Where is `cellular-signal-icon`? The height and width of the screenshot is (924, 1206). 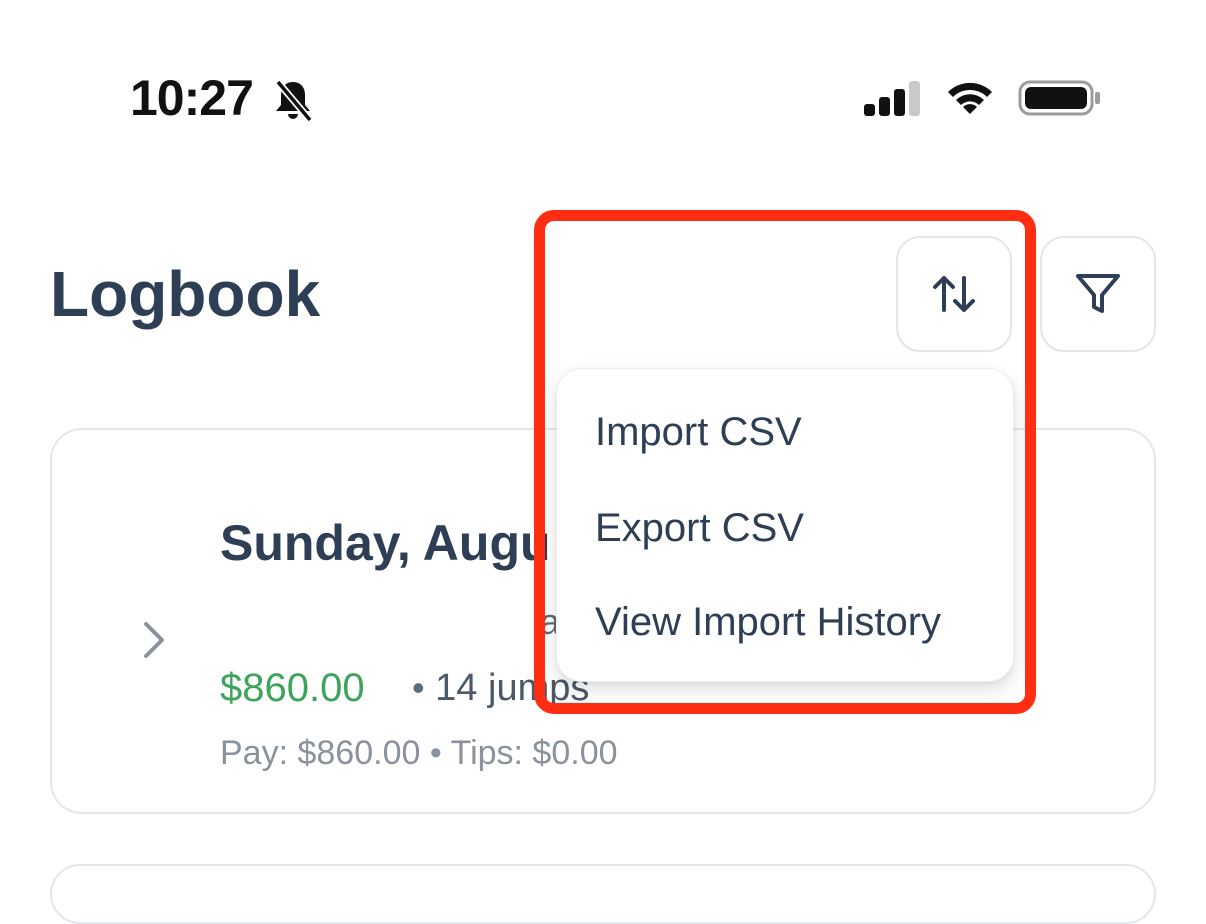
cellular-signal-icon is located at coordinates (893, 98).